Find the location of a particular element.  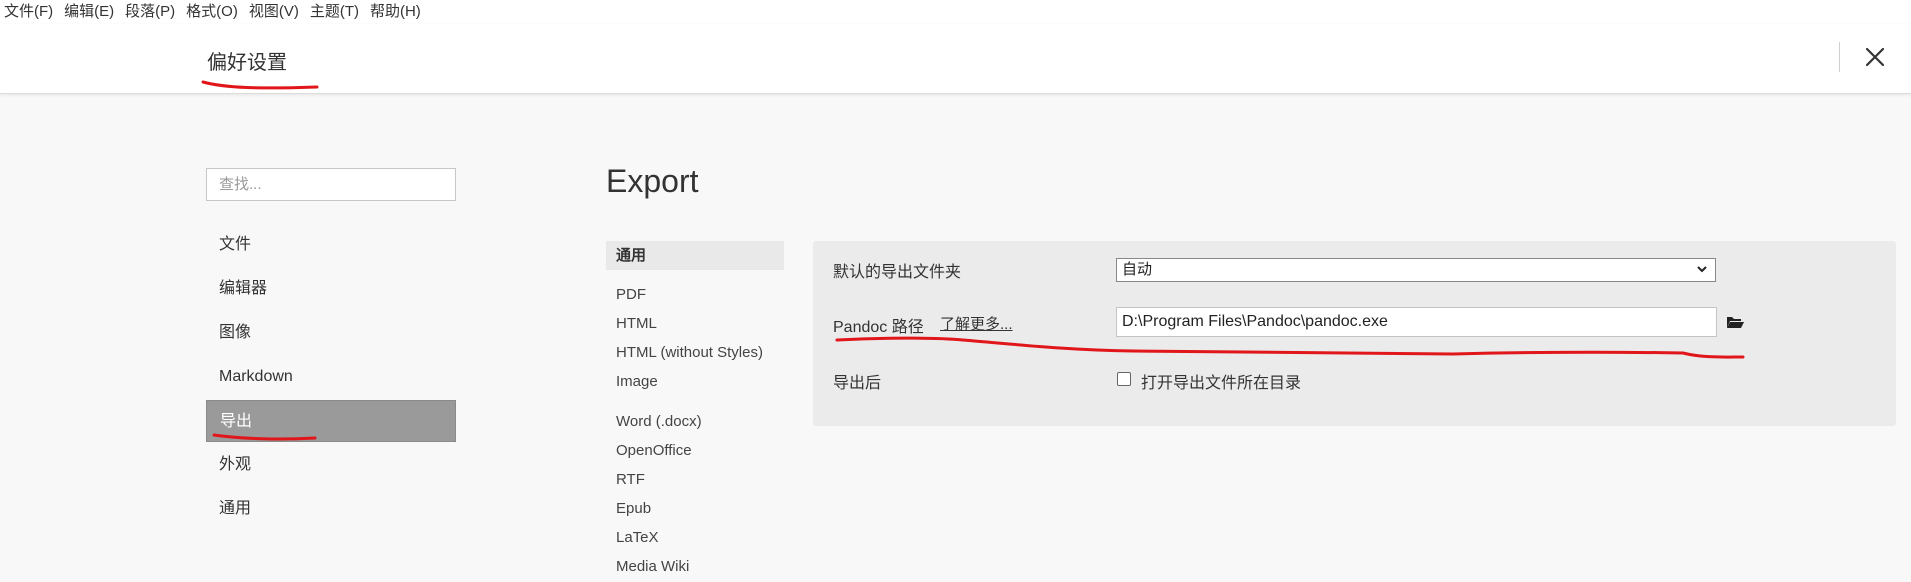

sidebar-item-markdown: Markdown is located at coordinates (331, 377).